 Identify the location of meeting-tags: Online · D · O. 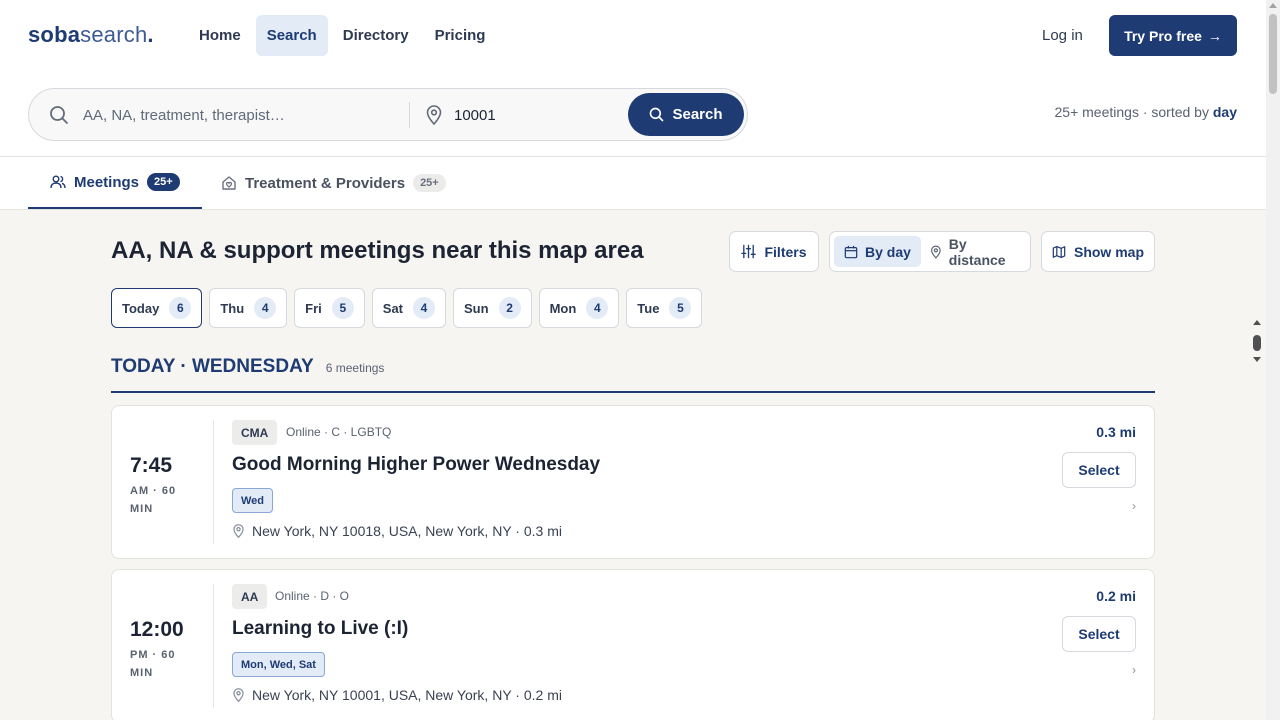
(312, 596).